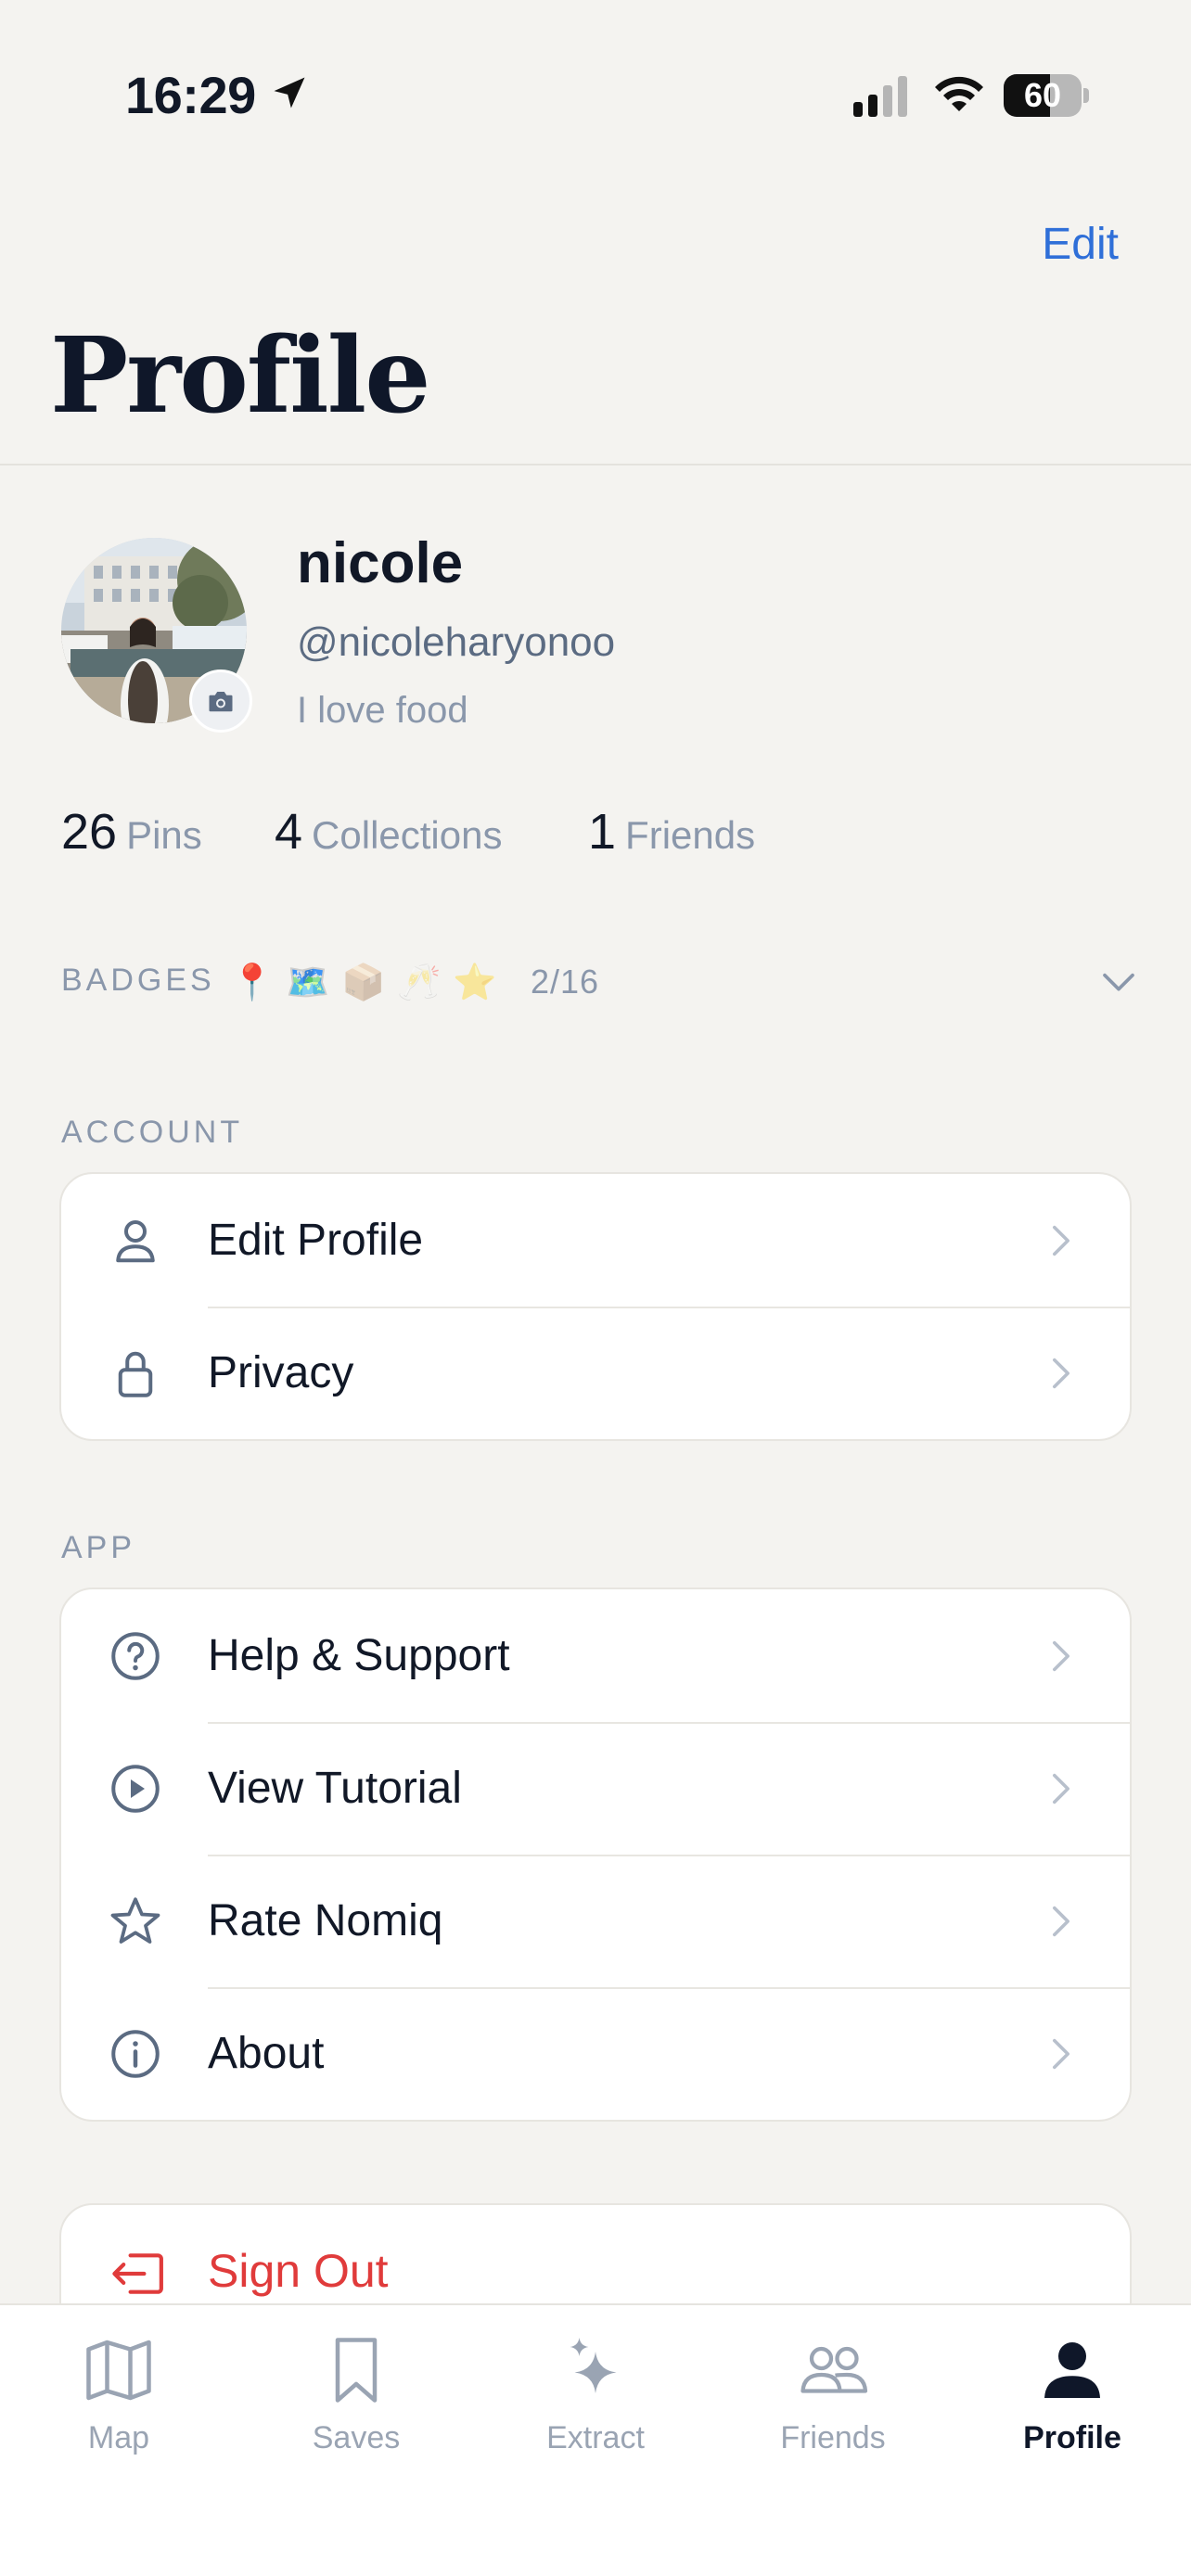  I want to click on info-circle-icon, so click(135, 2054).